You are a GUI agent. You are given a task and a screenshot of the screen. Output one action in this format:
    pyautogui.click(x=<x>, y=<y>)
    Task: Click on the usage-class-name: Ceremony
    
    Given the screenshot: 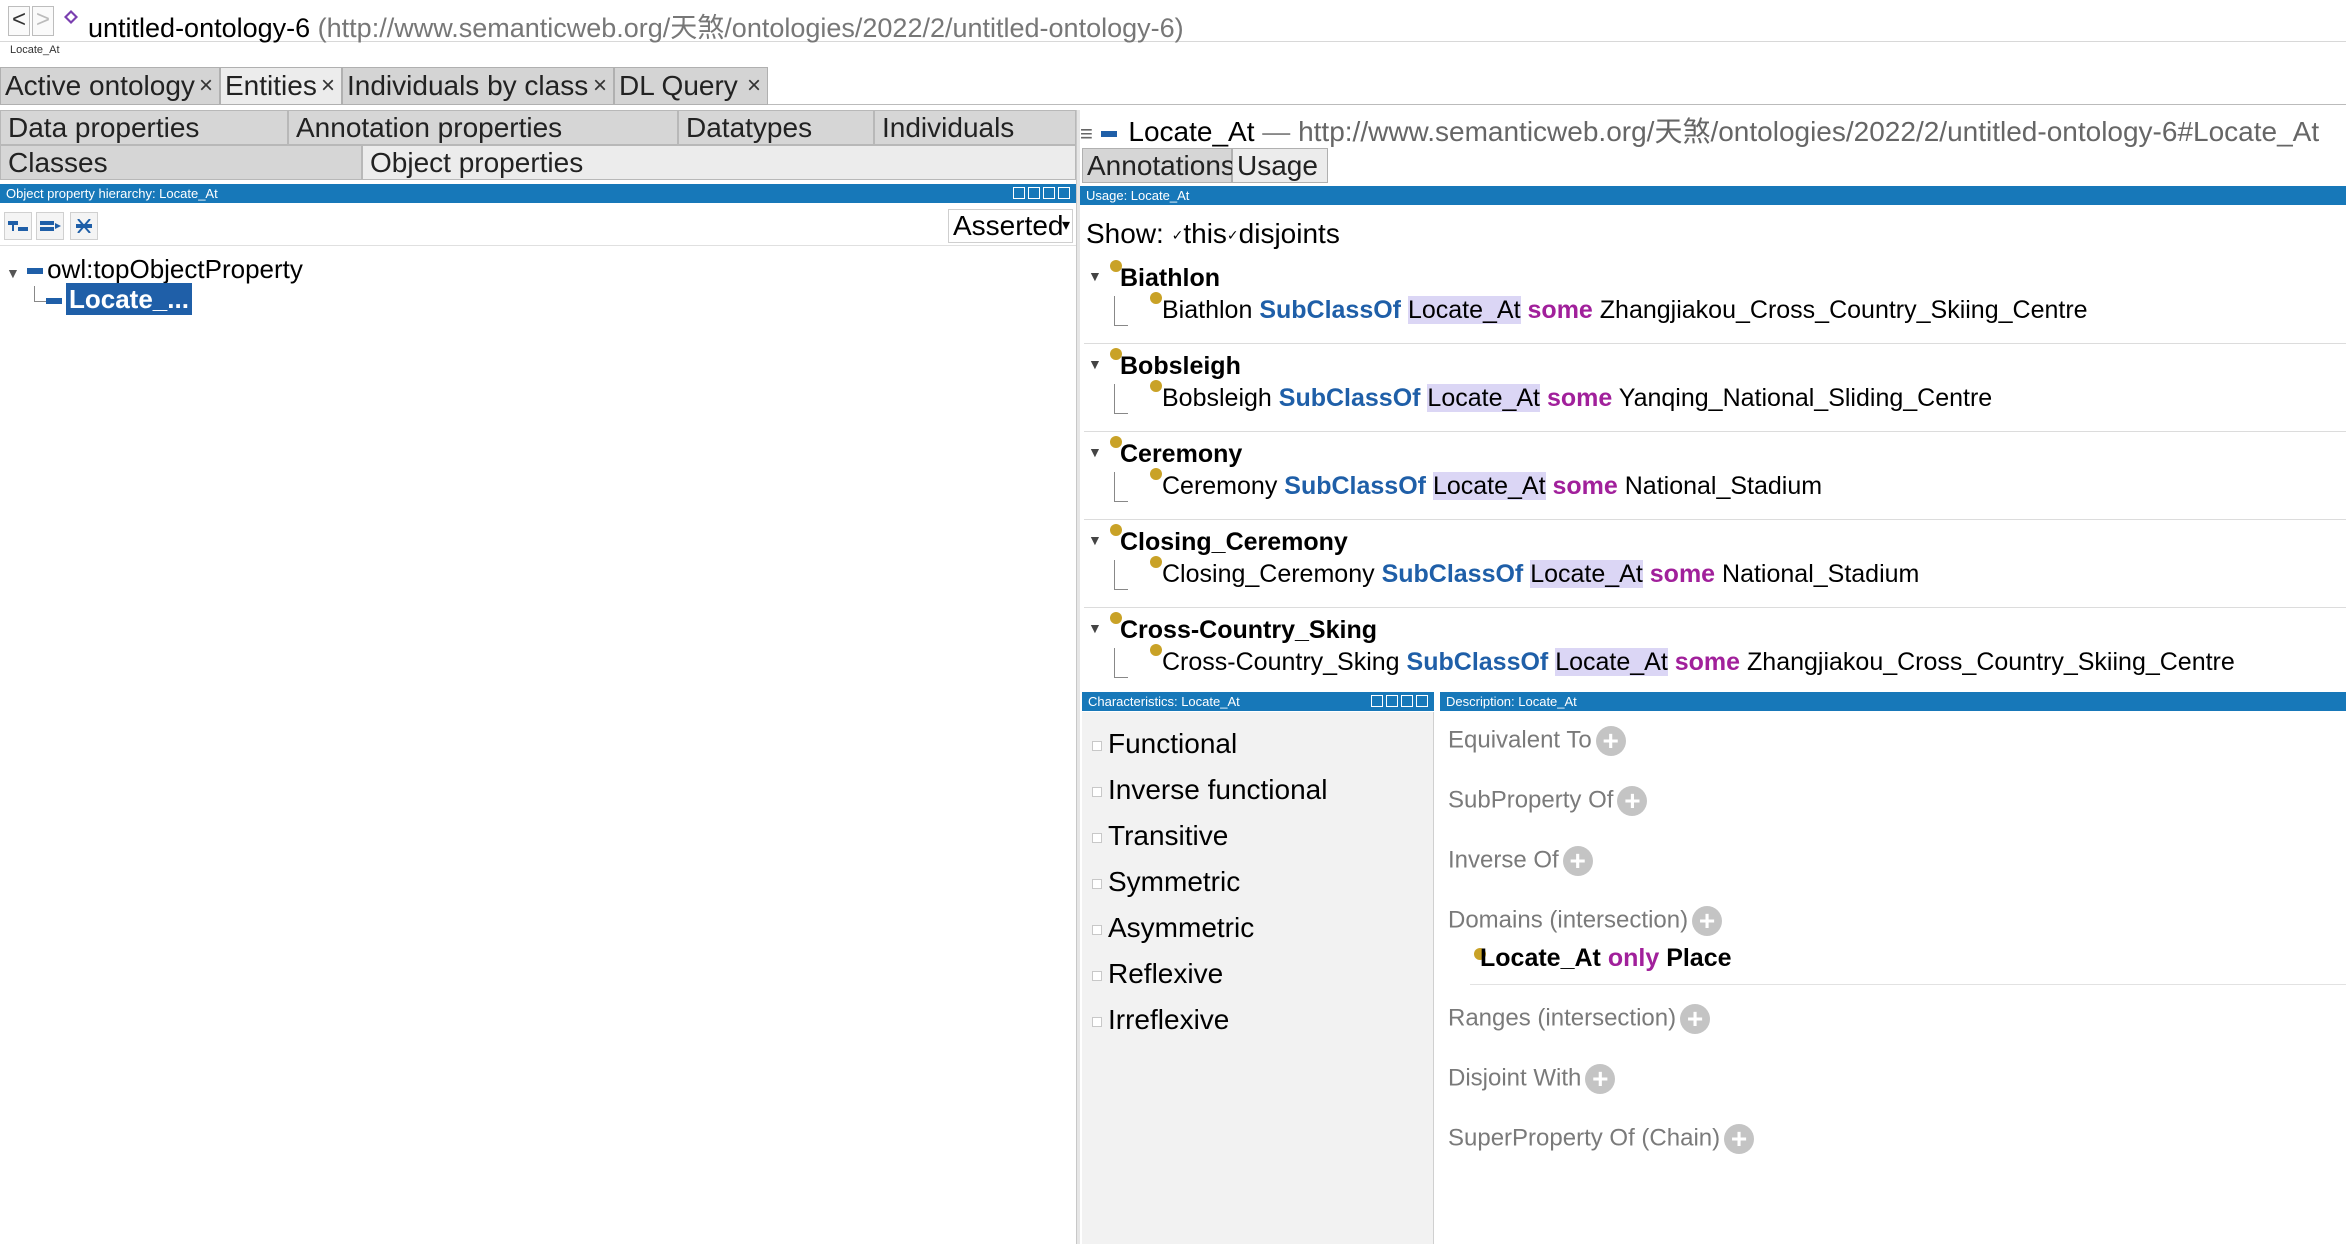 What is the action you would take?
    pyautogui.click(x=1181, y=454)
    